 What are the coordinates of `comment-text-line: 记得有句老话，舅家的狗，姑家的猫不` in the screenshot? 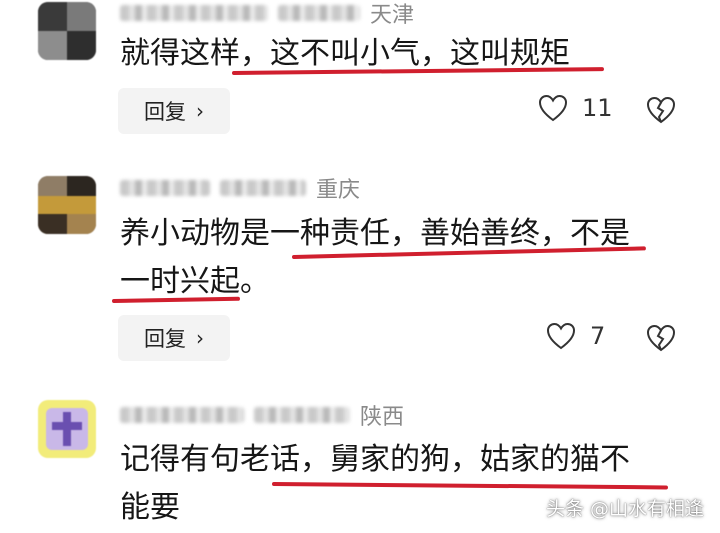 It's located at (375, 459).